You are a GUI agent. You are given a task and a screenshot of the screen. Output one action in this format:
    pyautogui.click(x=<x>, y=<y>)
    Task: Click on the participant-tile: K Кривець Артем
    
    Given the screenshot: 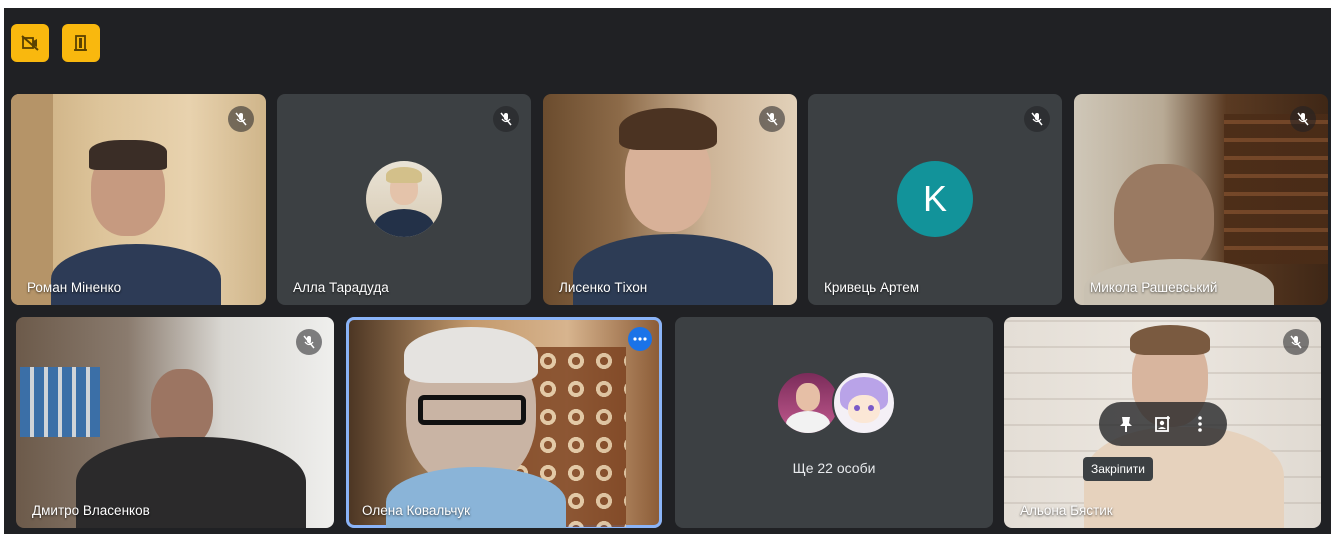 What is the action you would take?
    pyautogui.click(x=935, y=199)
    